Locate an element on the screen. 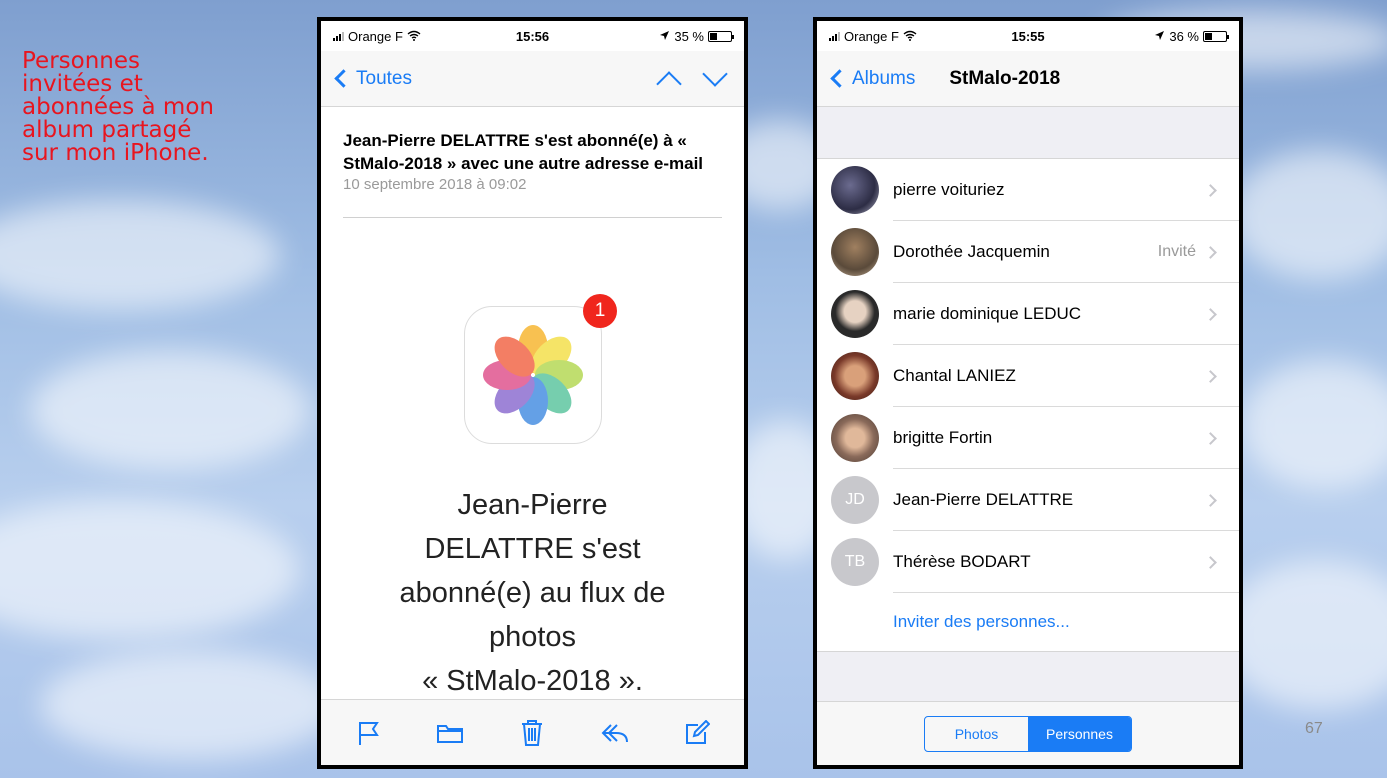  album-nav-bar: Albums StMalo-2018 is located at coordinates (1028, 79).